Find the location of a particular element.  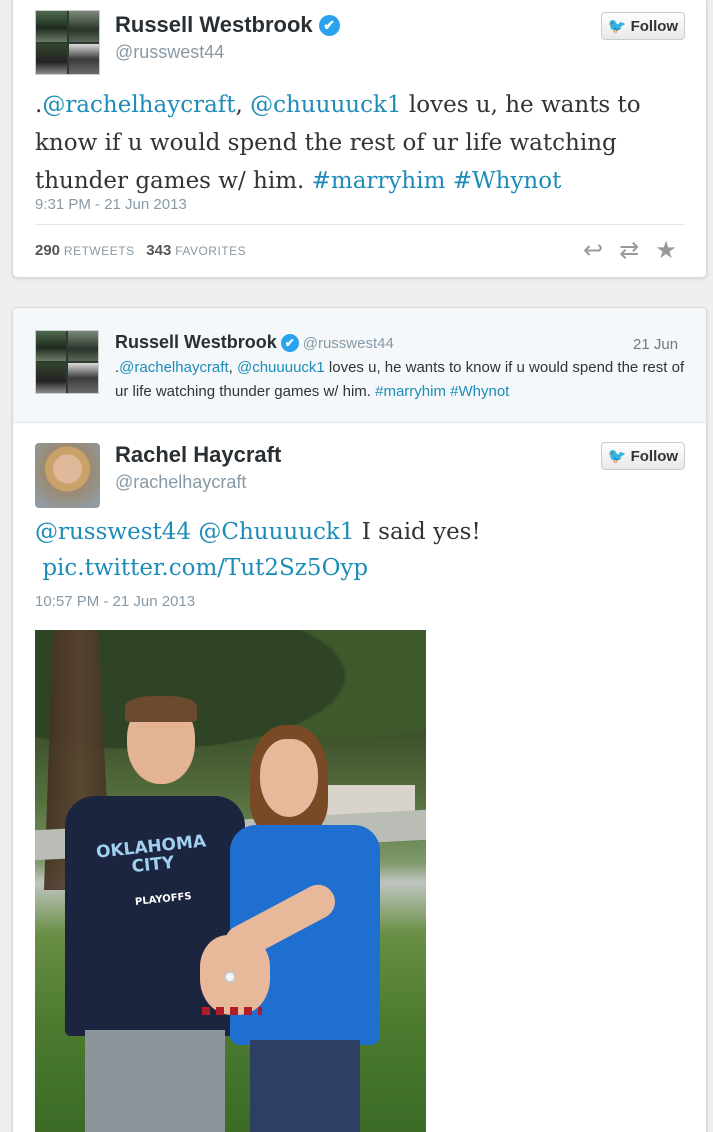

photo-man: OKLAHOMA CITY PLAYOFFS is located at coordinates (155, 914).